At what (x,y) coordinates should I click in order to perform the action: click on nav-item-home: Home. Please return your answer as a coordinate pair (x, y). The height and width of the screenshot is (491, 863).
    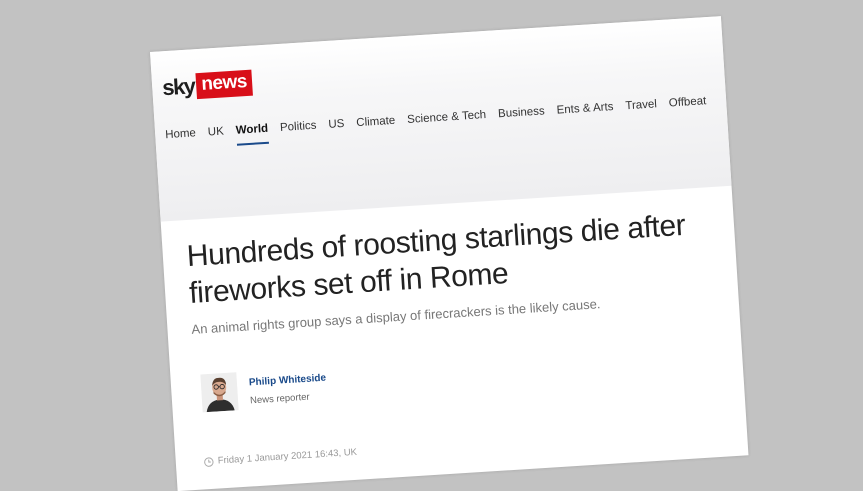
    Looking at the image, I should click on (181, 138).